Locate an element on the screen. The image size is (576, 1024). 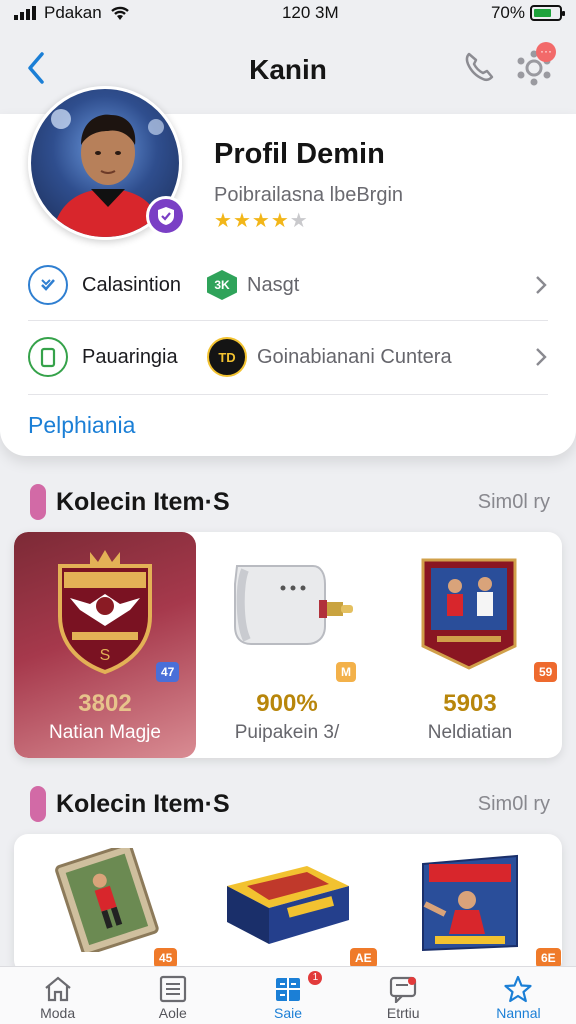
nav-item-saie: 1 Saie is located at coordinates (287, 995).